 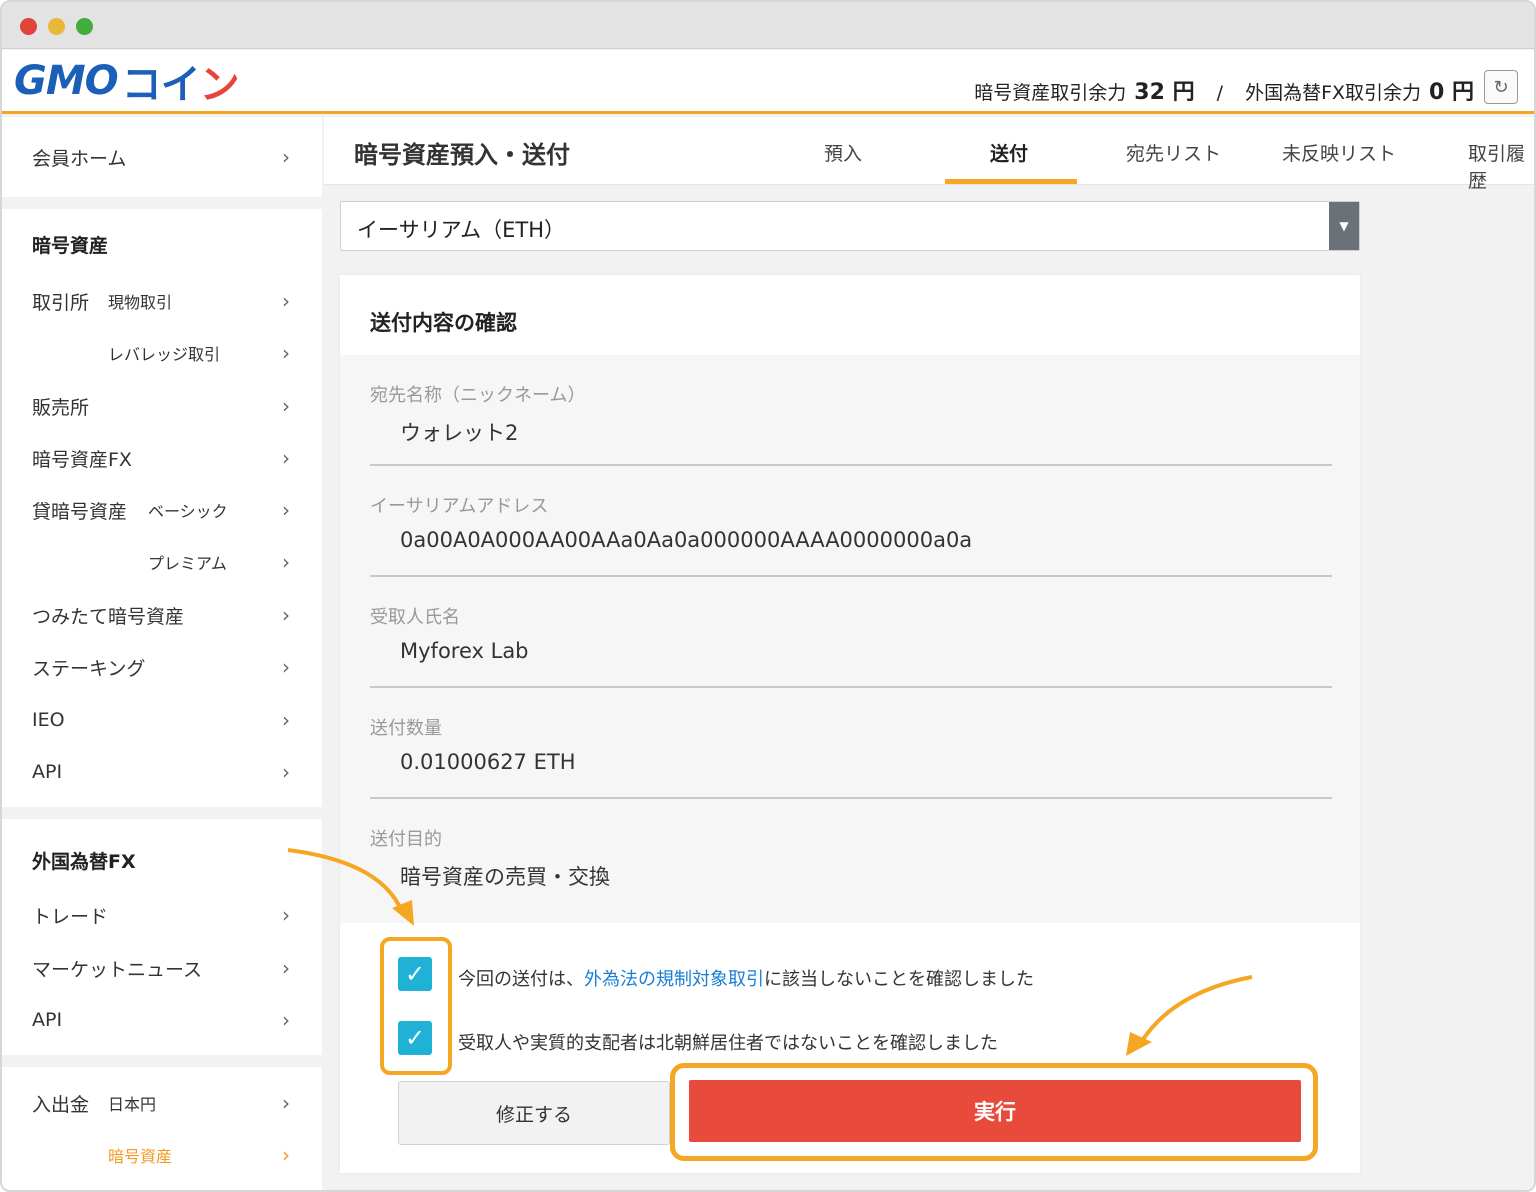 What do you see at coordinates (674, 979) in the screenshot?
I see `fx-law-link: 外為法の規制対象取引` at bounding box center [674, 979].